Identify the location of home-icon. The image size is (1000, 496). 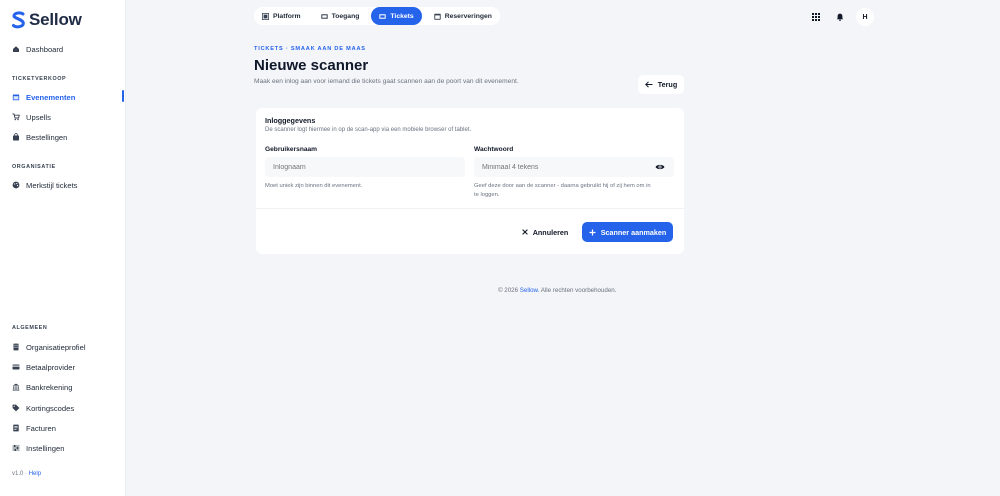
(16, 49).